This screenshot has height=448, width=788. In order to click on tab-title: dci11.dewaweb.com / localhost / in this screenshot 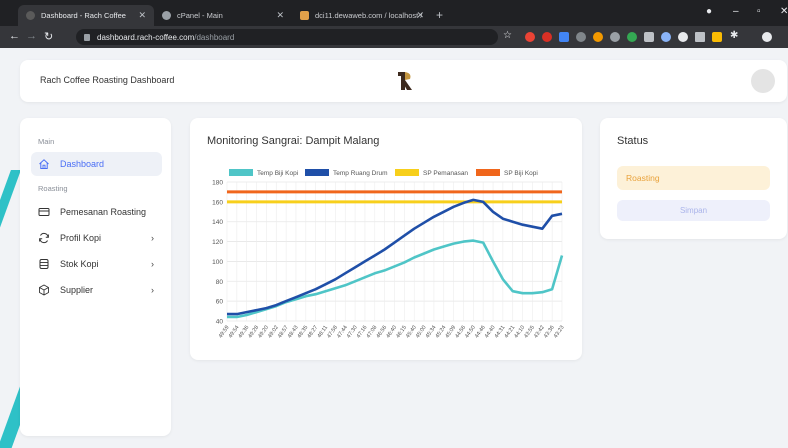, I will do `click(369, 15)`.